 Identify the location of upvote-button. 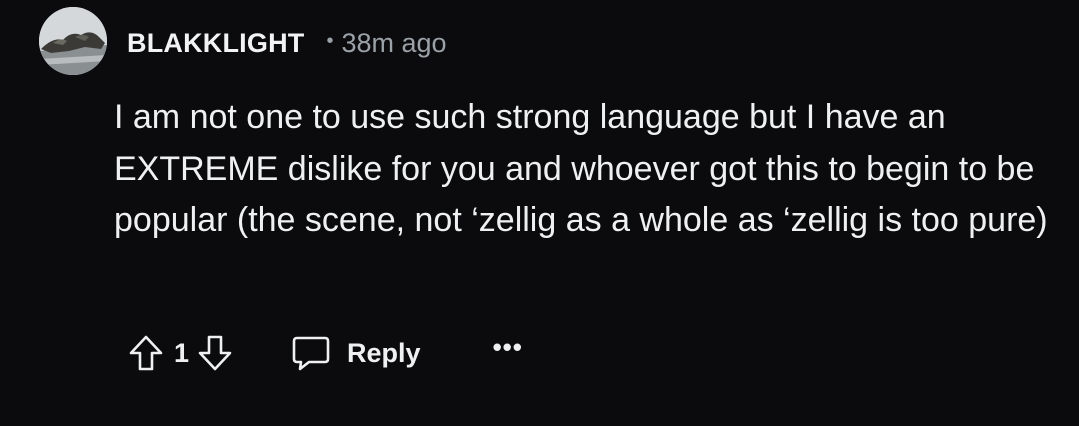
(146, 353).